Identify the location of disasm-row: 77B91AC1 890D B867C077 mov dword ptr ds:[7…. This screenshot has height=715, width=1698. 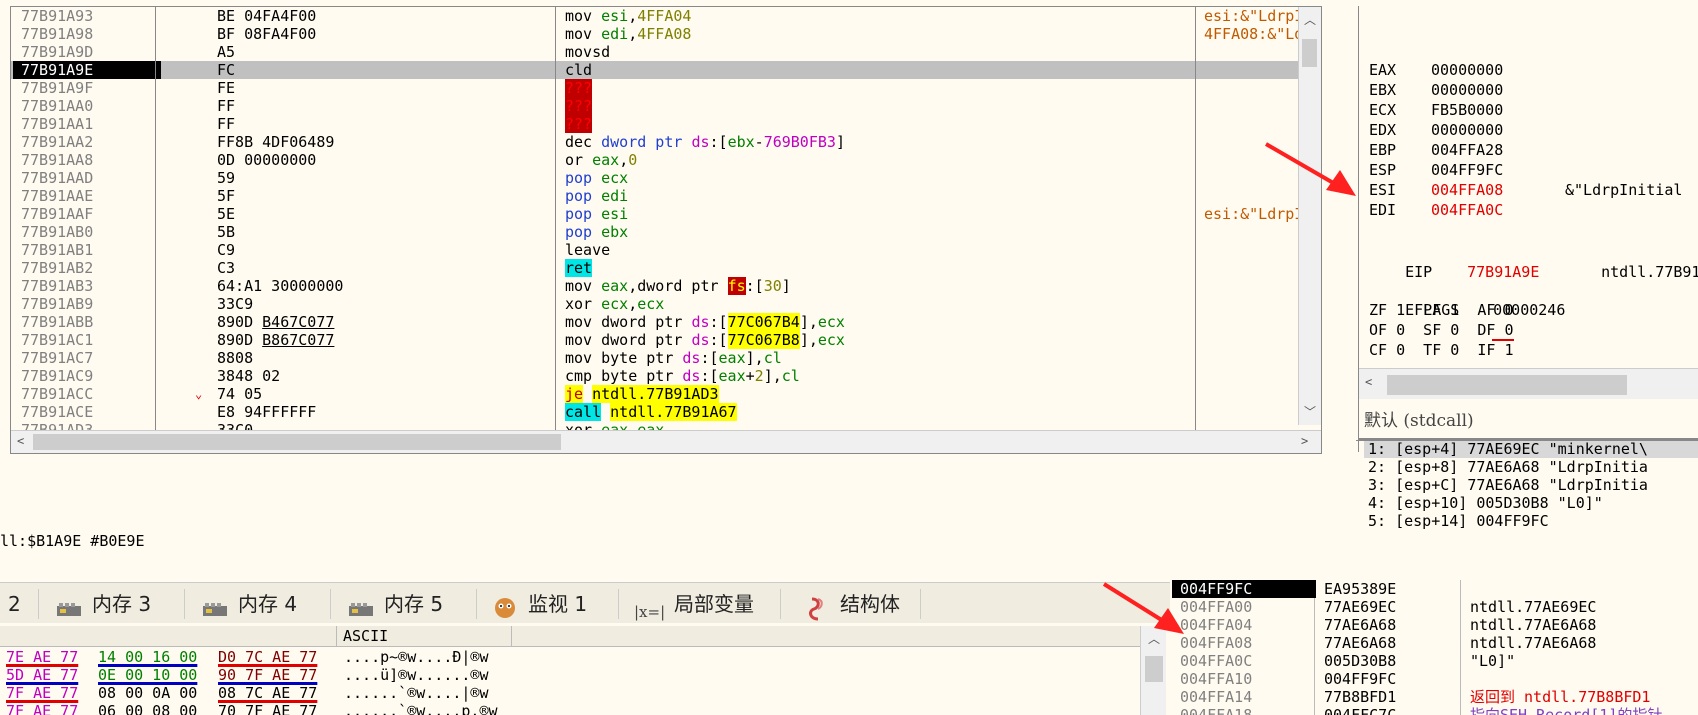
(666, 340).